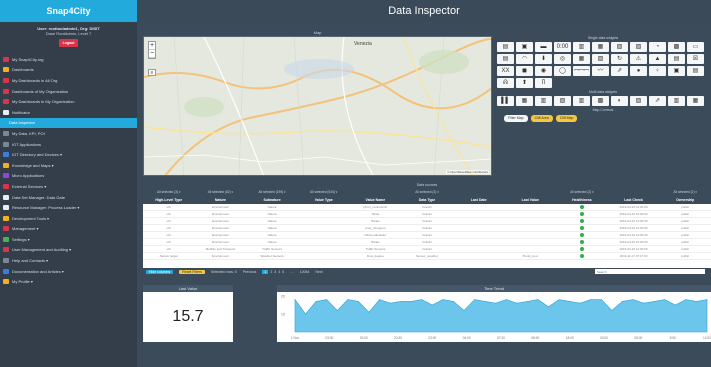 Image resolution: width=711 pixels, height=367 pixels. I want to click on column-header: Value Name, so click(376, 200).